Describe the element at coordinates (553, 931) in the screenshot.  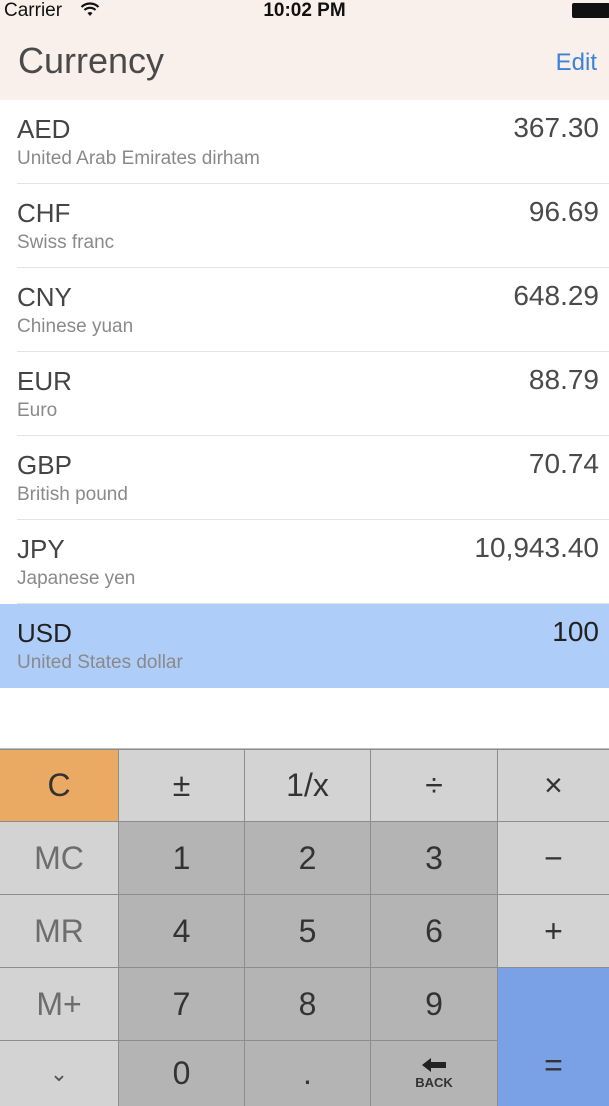
I see `plus-key: +` at that location.